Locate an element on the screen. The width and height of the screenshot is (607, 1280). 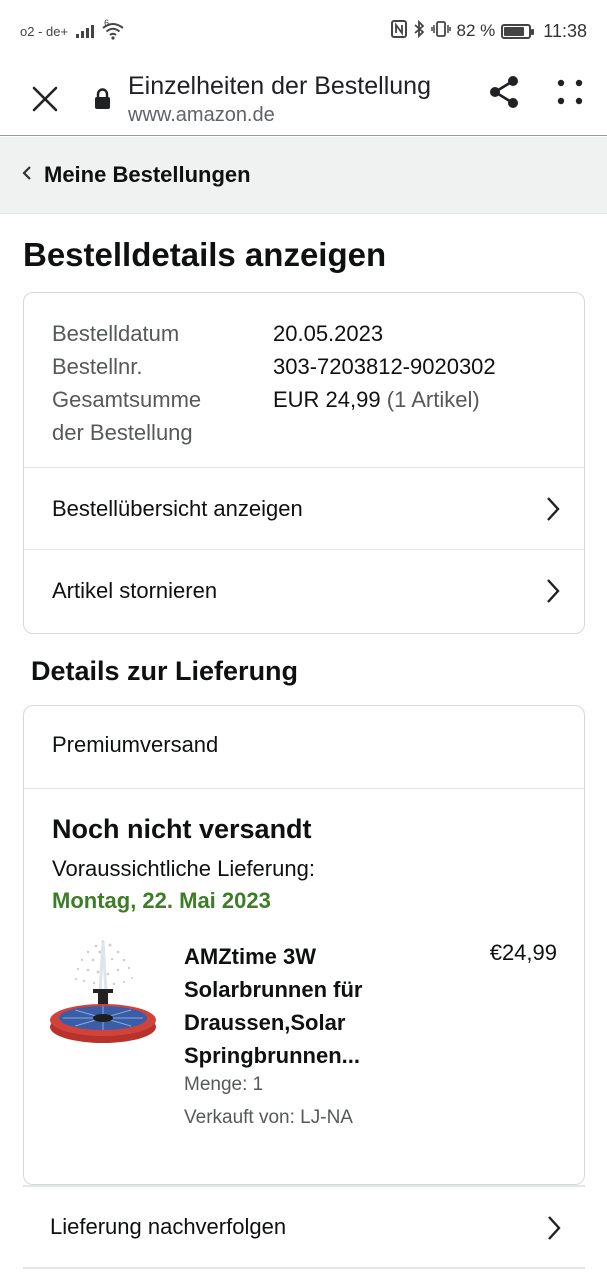
order-total-label-line2: der Bestellung is located at coordinates (122, 432).